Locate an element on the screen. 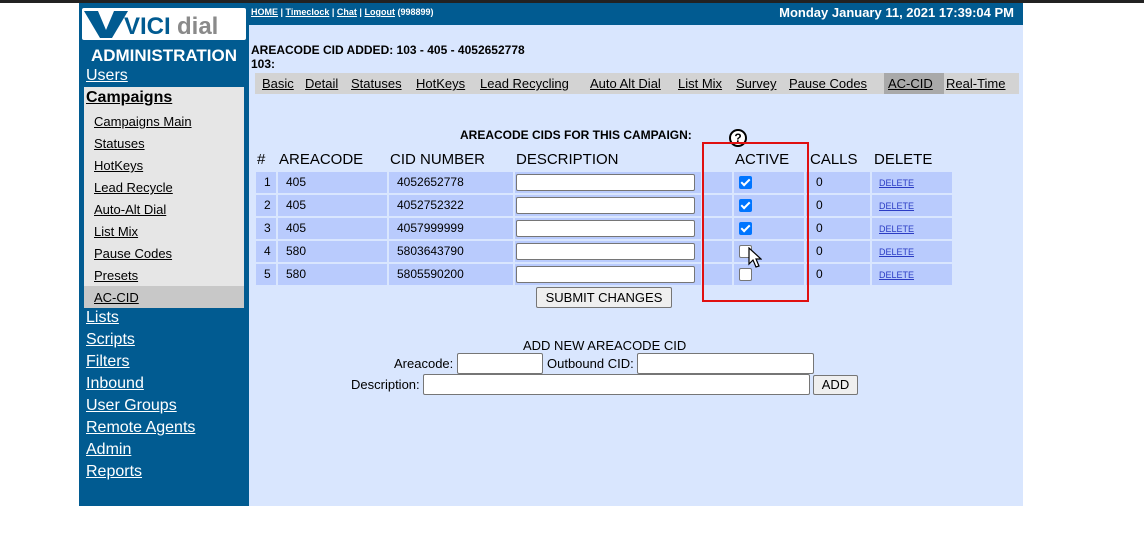 Image resolution: width=1144 pixels, height=559 pixels. table-cell: 5 is located at coordinates (266, 274).